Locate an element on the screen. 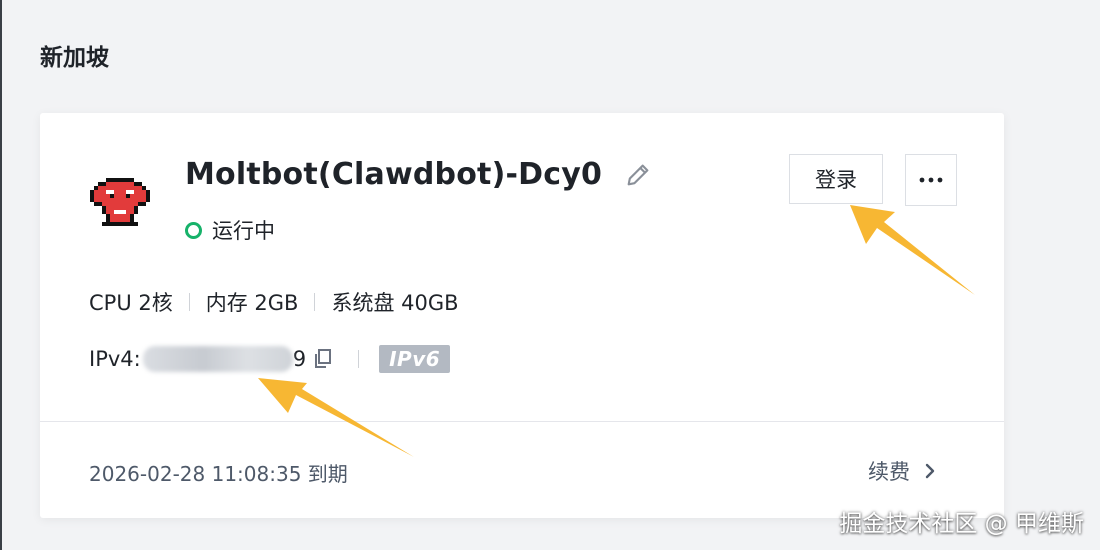  more-horizontal-icon is located at coordinates (931, 180).